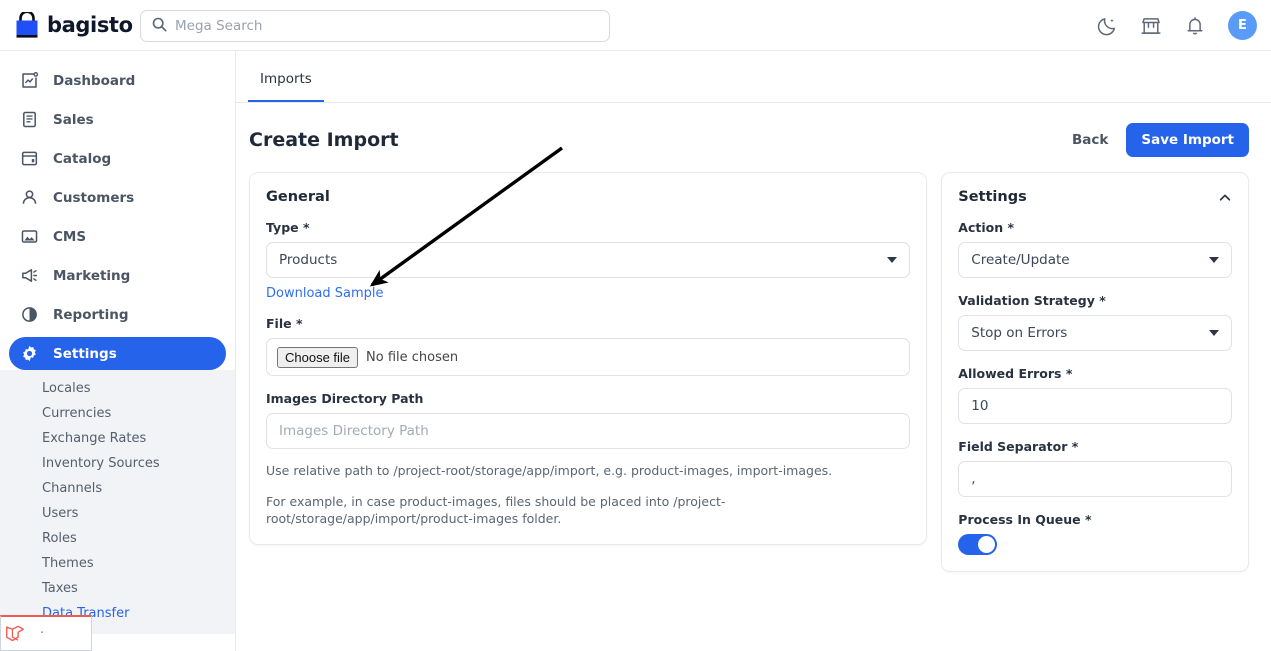  Describe the element at coordinates (635, 25) in the screenshot. I see `top-header: bagisto Mega Search E` at that location.